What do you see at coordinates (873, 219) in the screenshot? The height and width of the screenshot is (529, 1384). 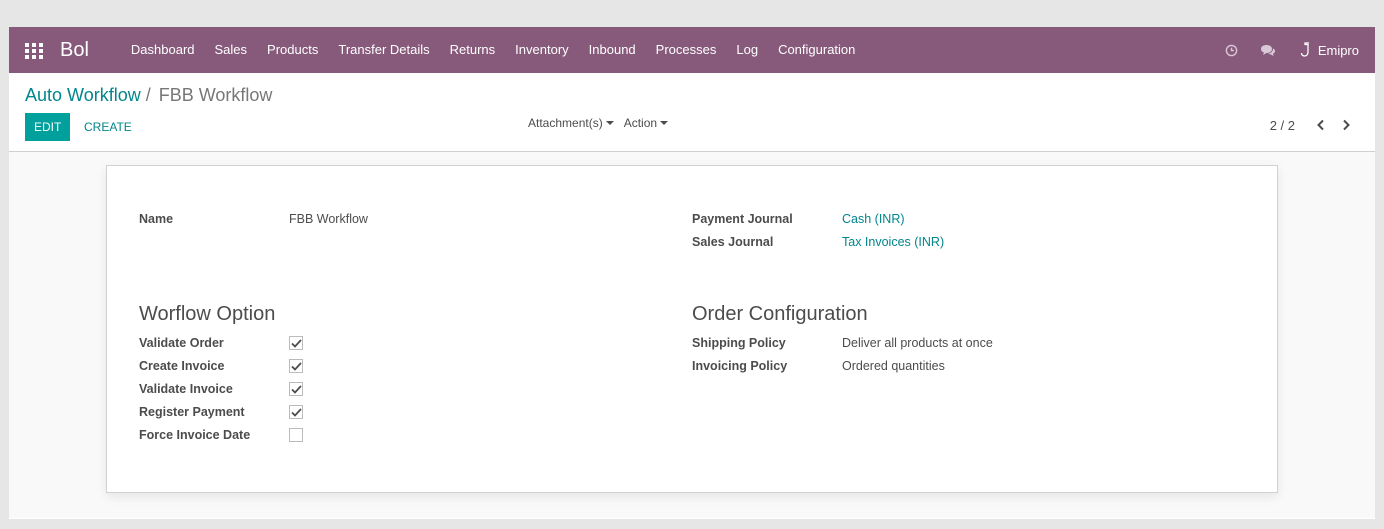 I see `payment-journal-link: Cash (INR)` at bounding box center [873, 219].